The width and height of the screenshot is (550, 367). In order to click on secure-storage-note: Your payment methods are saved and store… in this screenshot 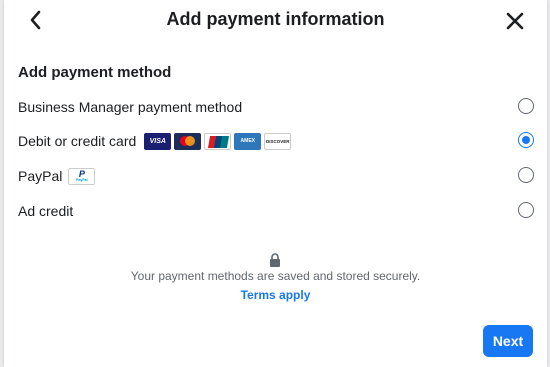, I will do `click(275, 276)`.